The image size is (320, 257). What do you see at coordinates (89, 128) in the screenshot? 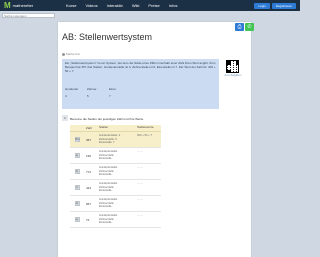
I see `header-zahl: Zahl` at bounding box center [89, 128].